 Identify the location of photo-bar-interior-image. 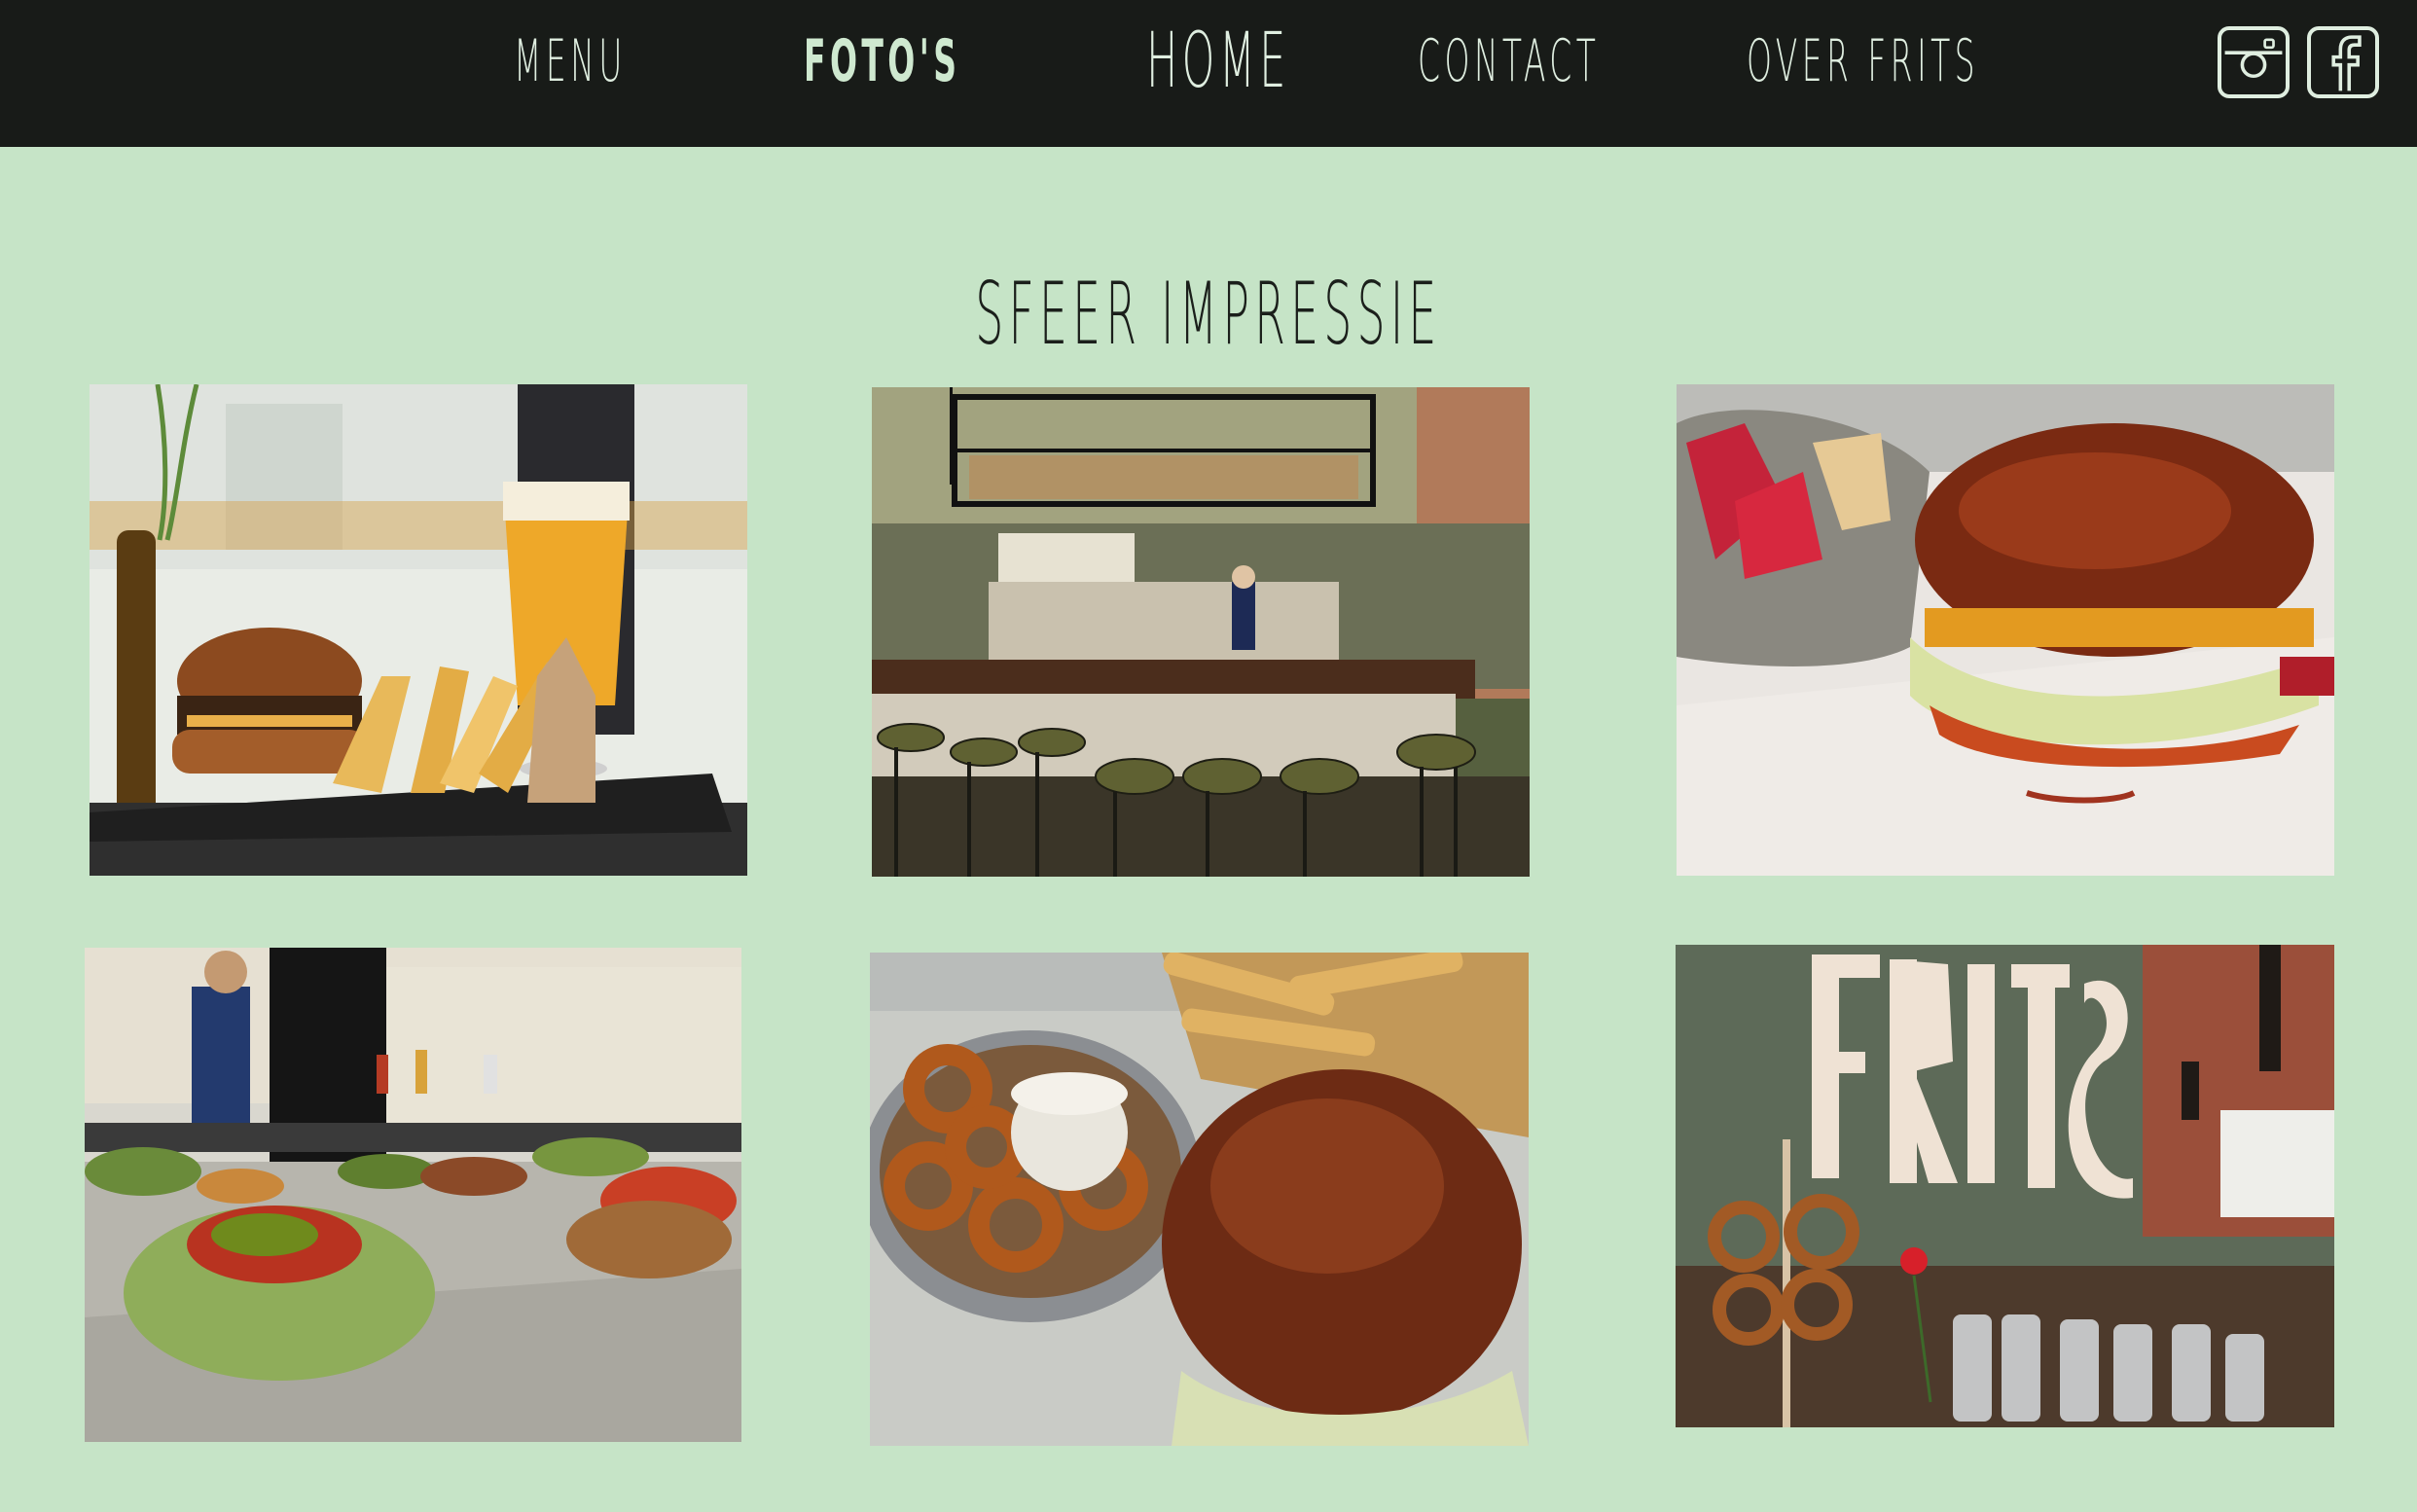
(1201, 632).